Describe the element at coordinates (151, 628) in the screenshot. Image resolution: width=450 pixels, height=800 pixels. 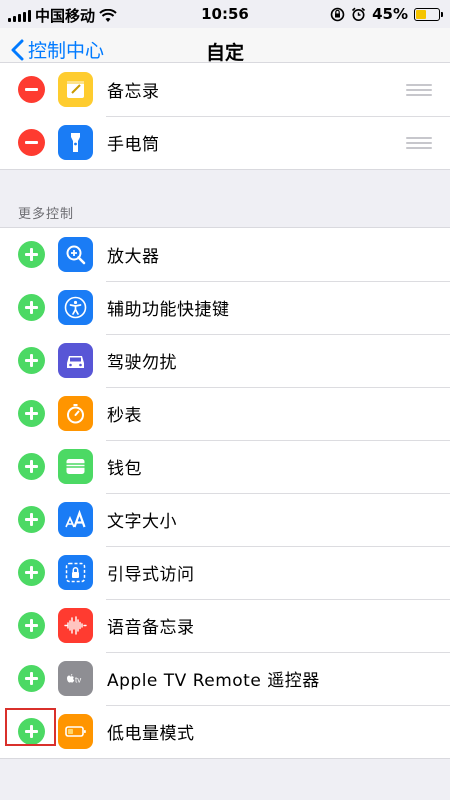
I see `control-label: 语音备忘录` at that location.